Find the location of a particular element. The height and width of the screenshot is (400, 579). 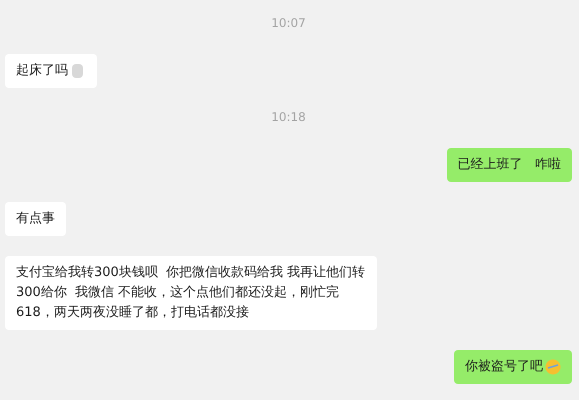

message-bubble: 支付宝给我转300块钱呗 你把微信收款码给我 我再让他们转300给你 我微信 不能收，这个点他们都还没起，刚忙完618，两天两夜没睡了都，打电话都没接 is located at coordinates (191, 293).